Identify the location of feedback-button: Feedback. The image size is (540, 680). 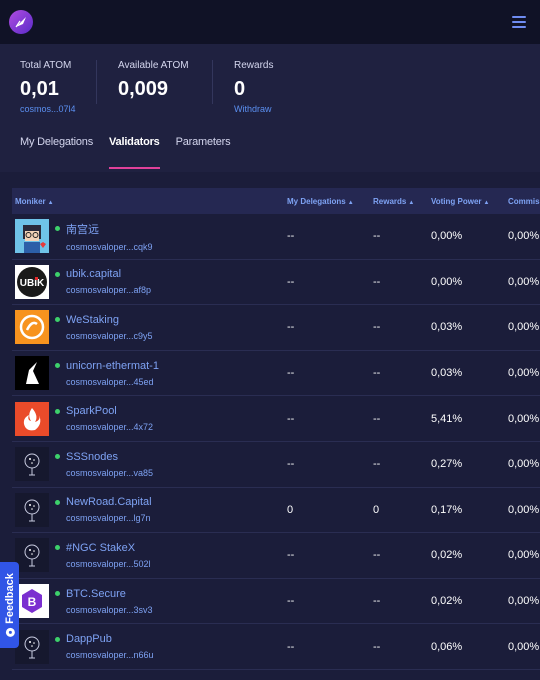
(9, 605).